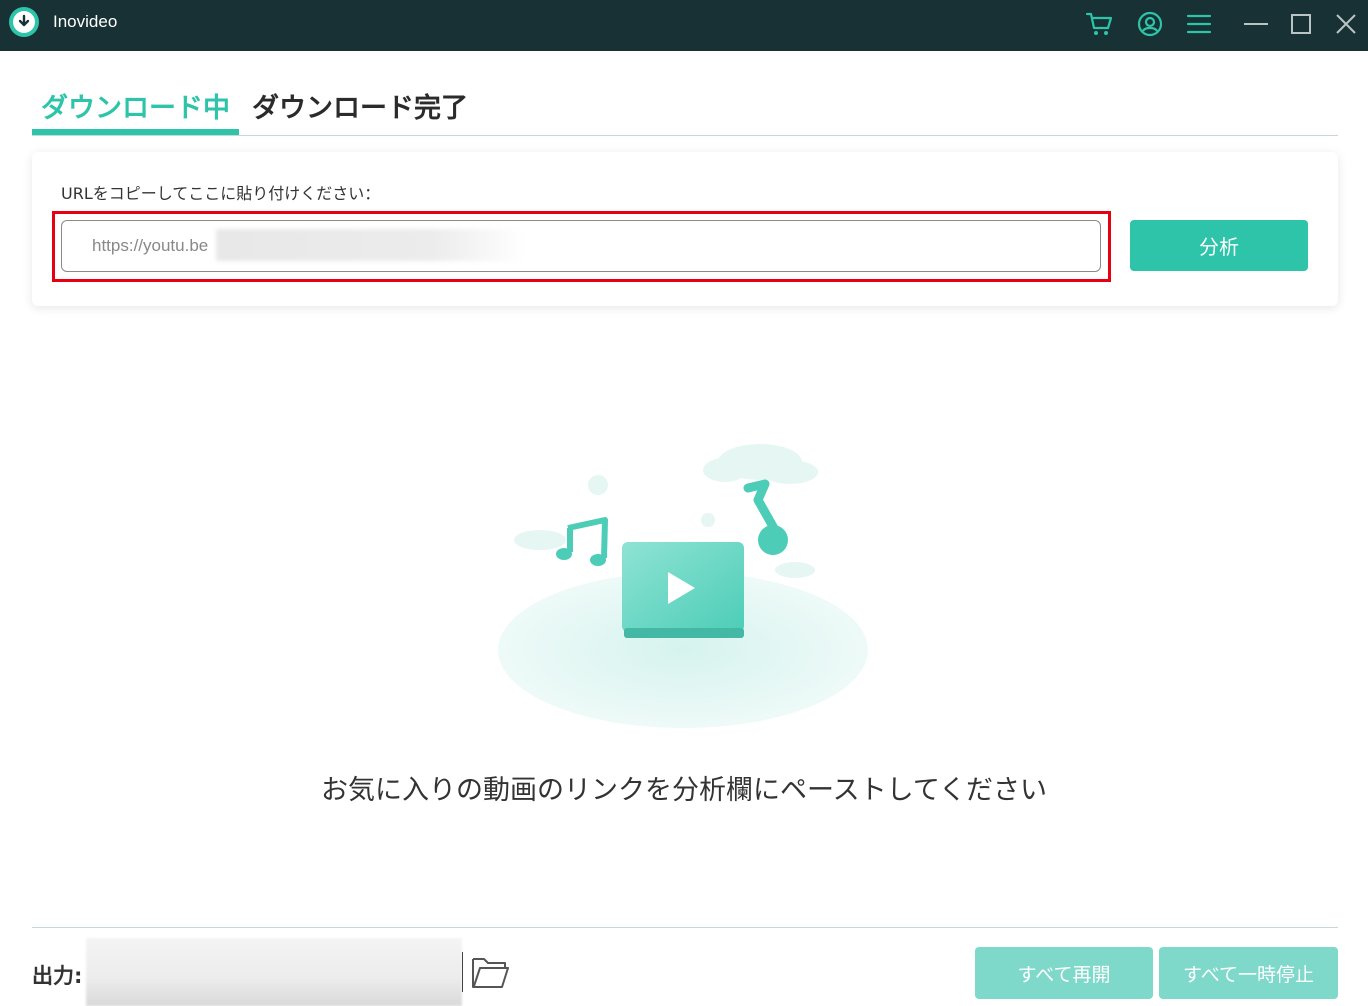  Describe the element at coordinates (371, 245) in the screenshot. I see `url-redaction` at that location.